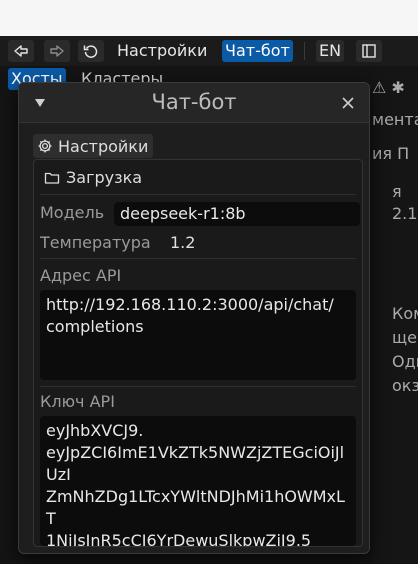  What do you see at coordinates (404, 337) in the screenshot?
I see `bg-text-fragment: ще` at bounding box center [404, 337].